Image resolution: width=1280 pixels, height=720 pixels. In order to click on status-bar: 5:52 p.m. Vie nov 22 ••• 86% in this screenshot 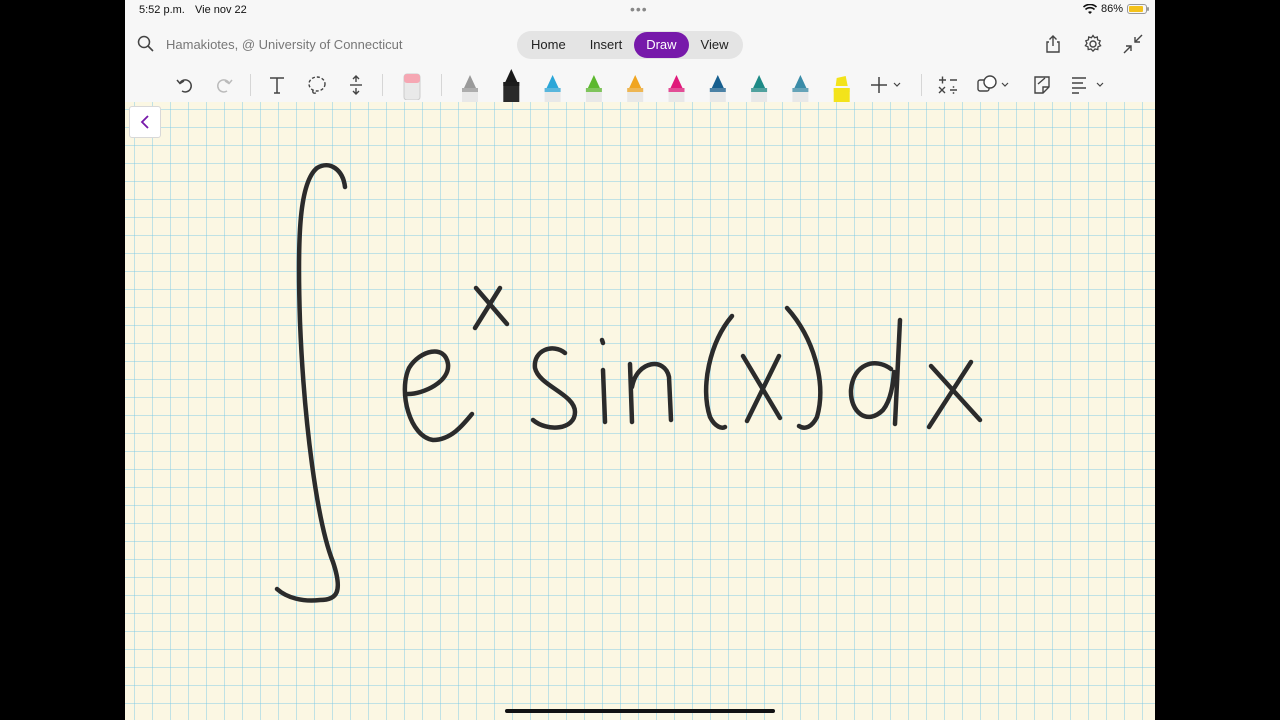, I will do `click(640, 11)`.